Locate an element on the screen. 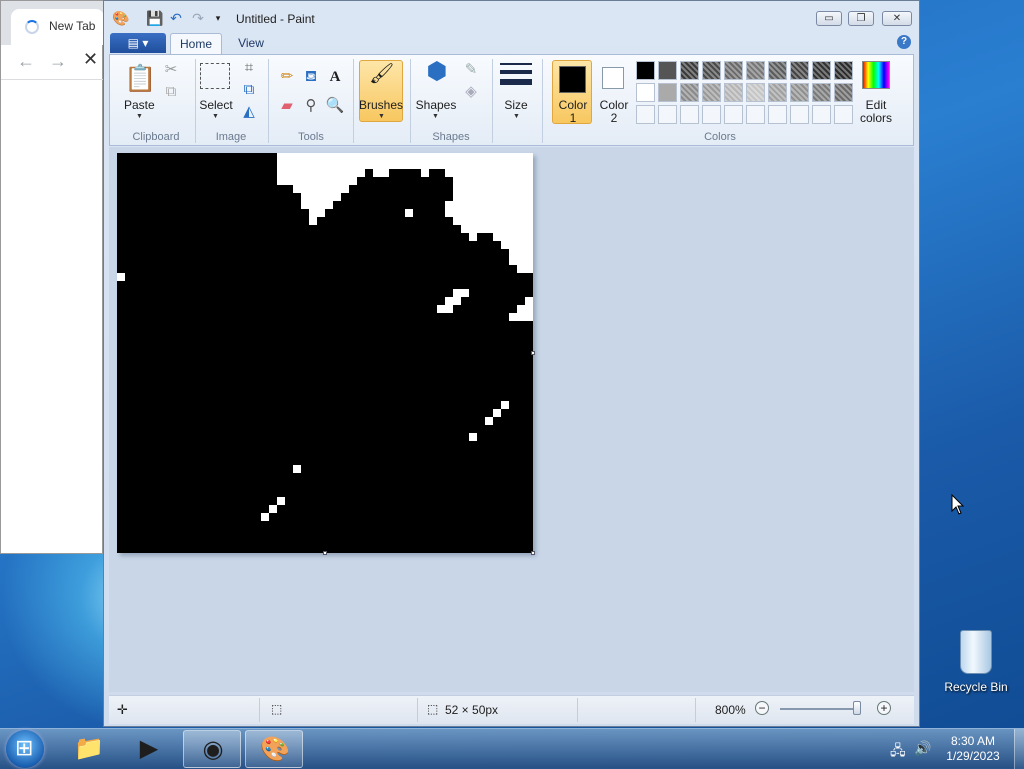  stop-loading-icon: ✕ is located at coordinates (90, 59).